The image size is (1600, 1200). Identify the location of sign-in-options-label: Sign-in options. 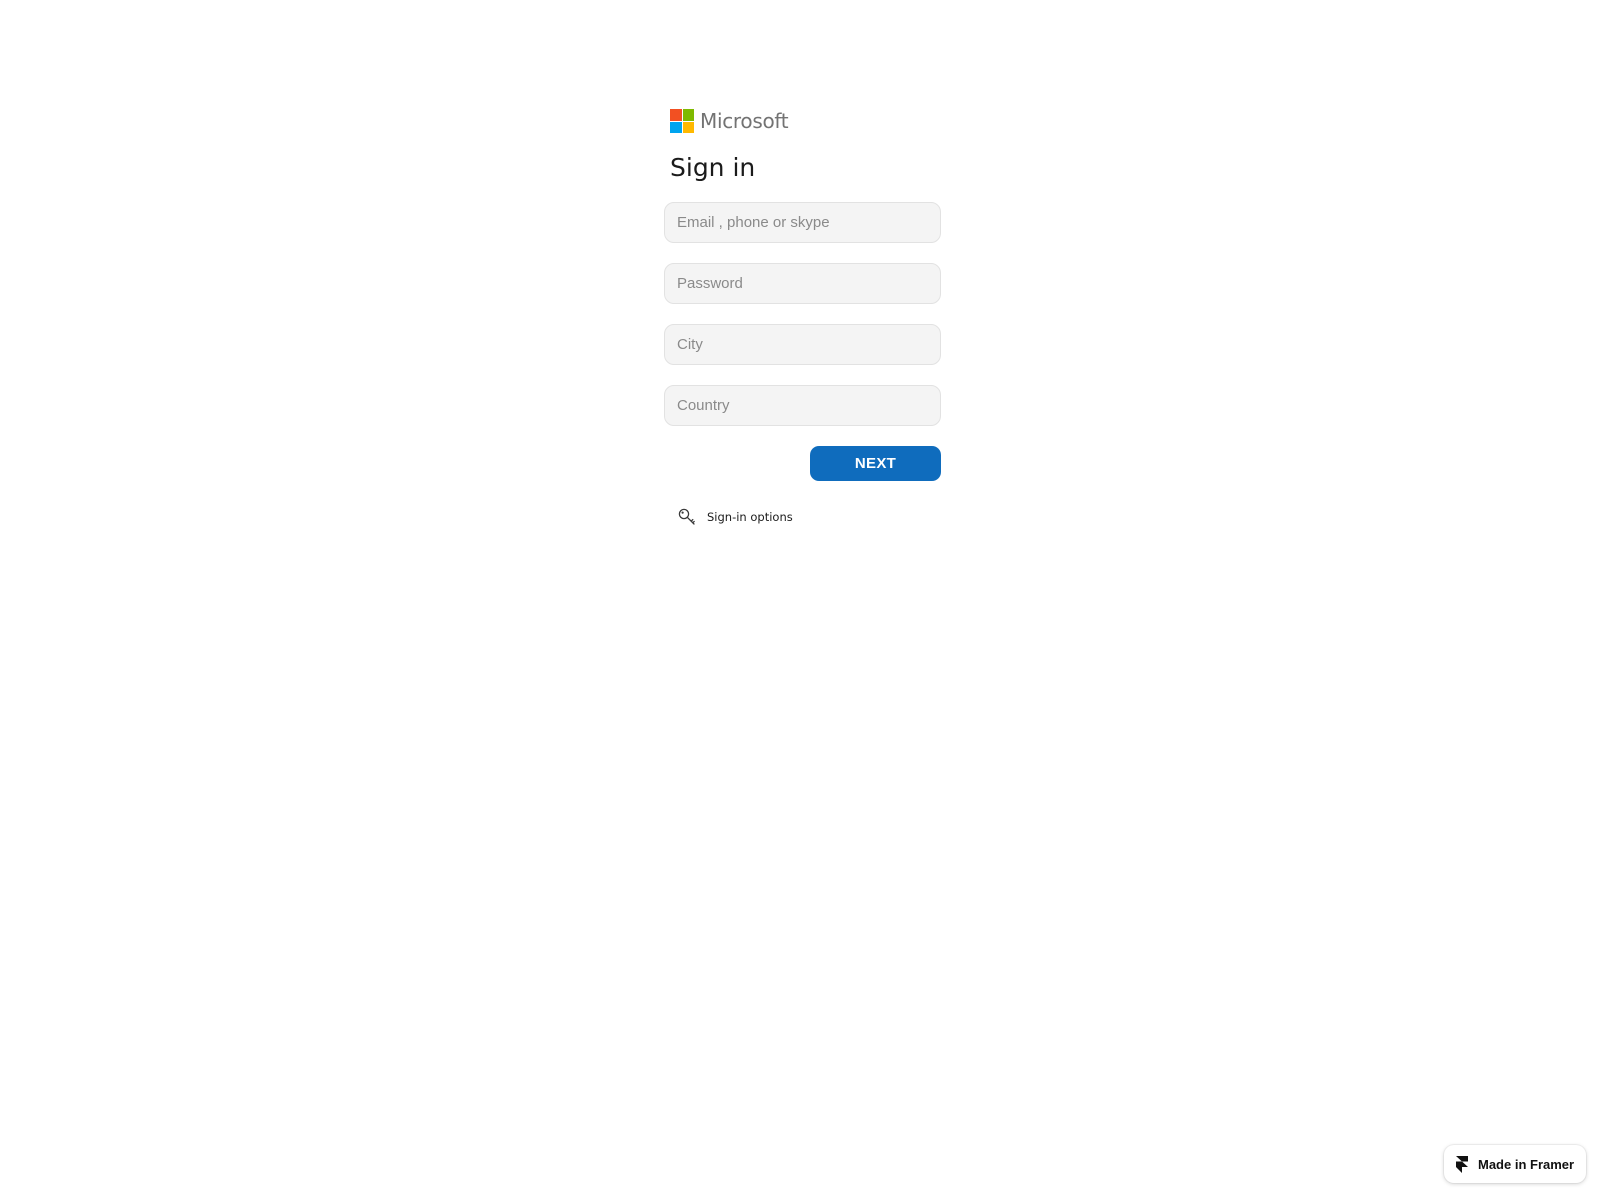
(750, 517).